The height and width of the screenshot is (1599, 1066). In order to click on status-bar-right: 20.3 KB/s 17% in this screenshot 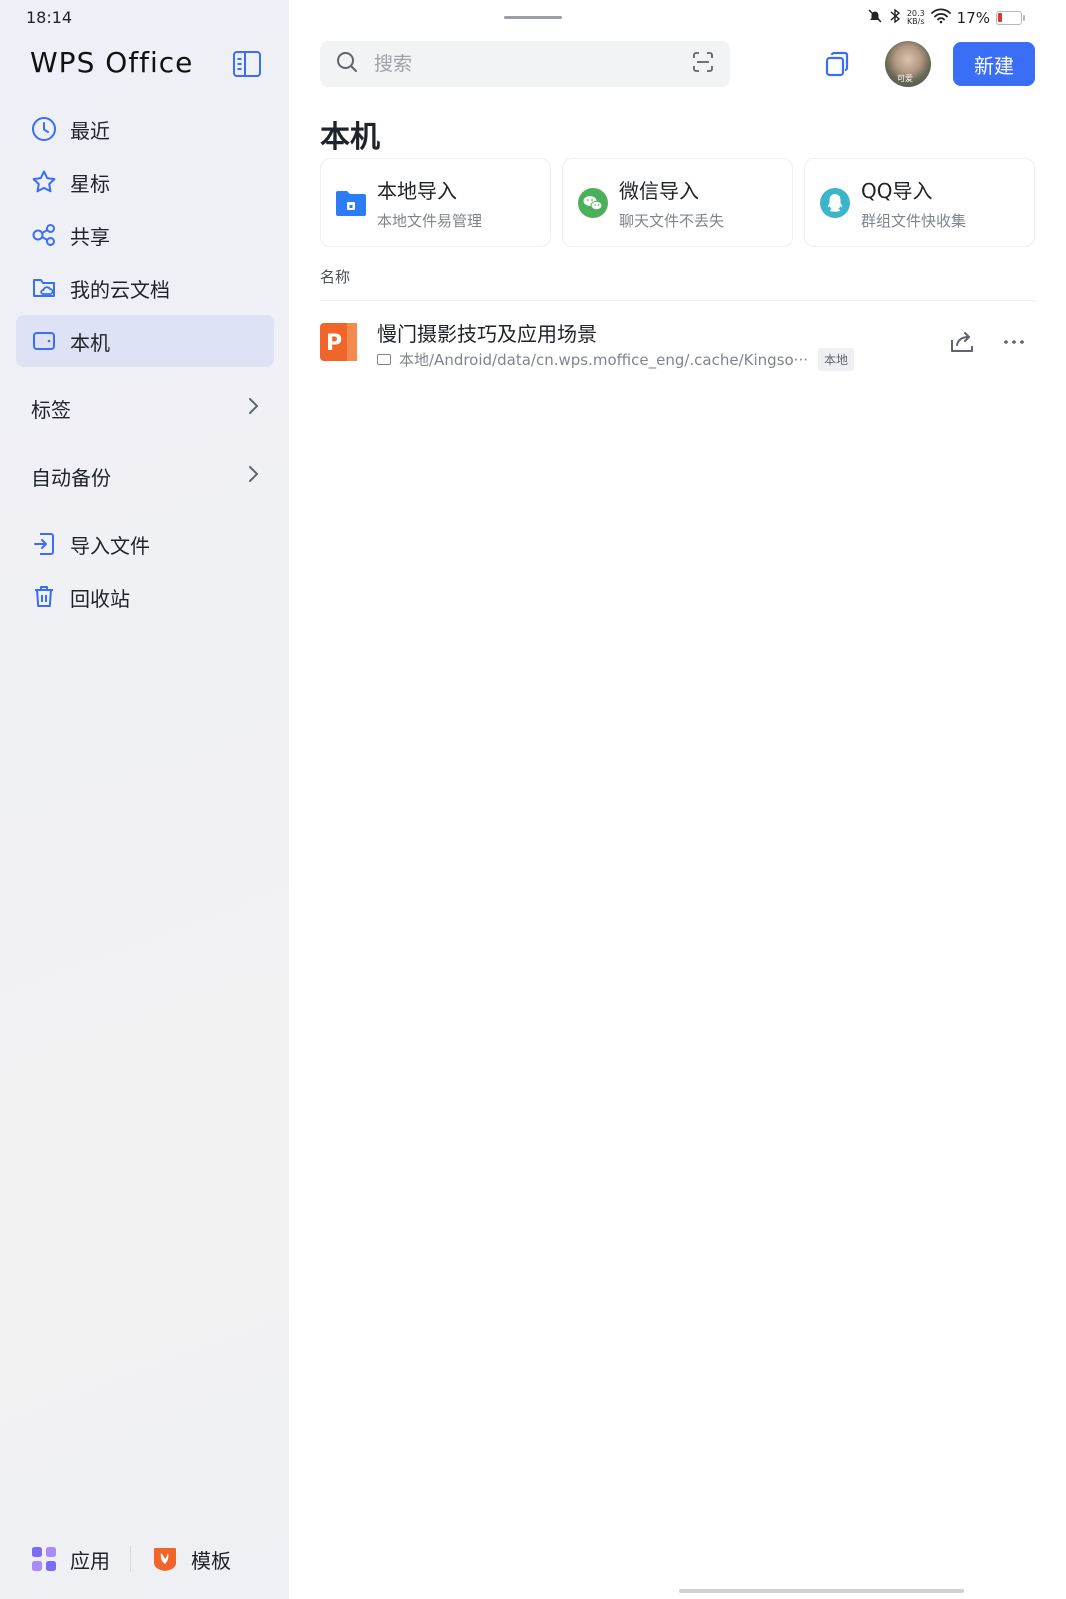, I will do `click(946, 18)`.